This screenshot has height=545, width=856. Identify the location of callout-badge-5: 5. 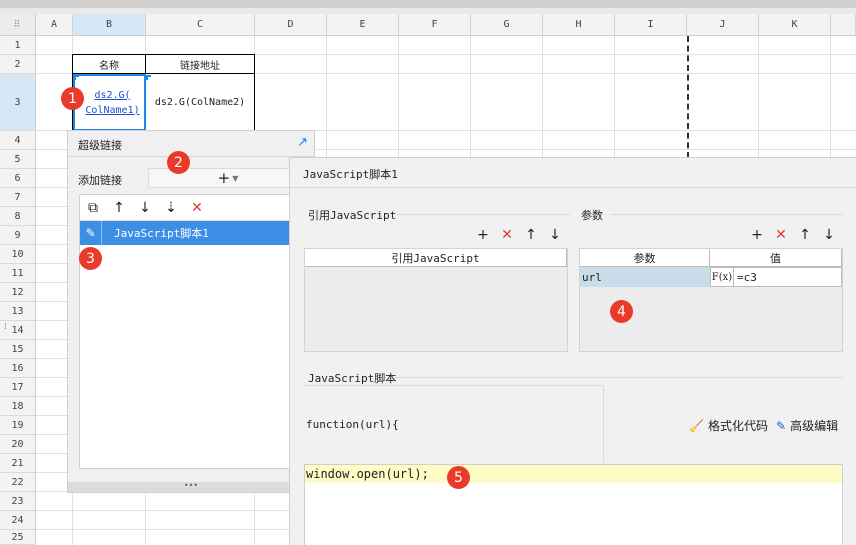
(458, 477).